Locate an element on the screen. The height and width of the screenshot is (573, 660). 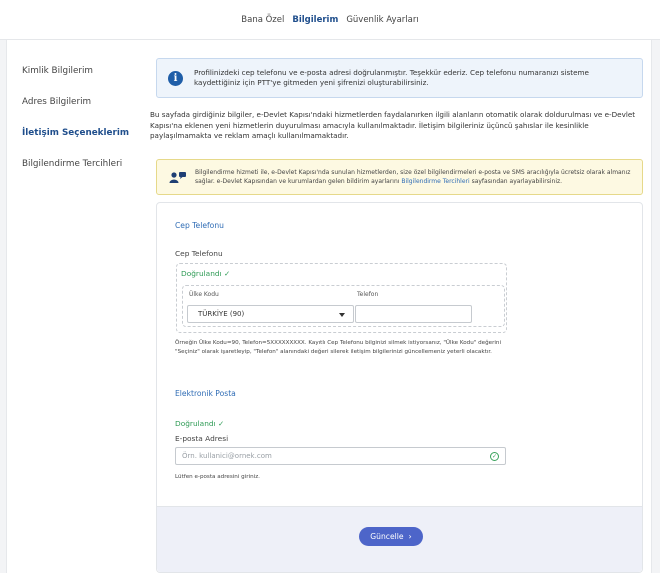
chevron-right-icon: › is located at coordinates (410, 536).